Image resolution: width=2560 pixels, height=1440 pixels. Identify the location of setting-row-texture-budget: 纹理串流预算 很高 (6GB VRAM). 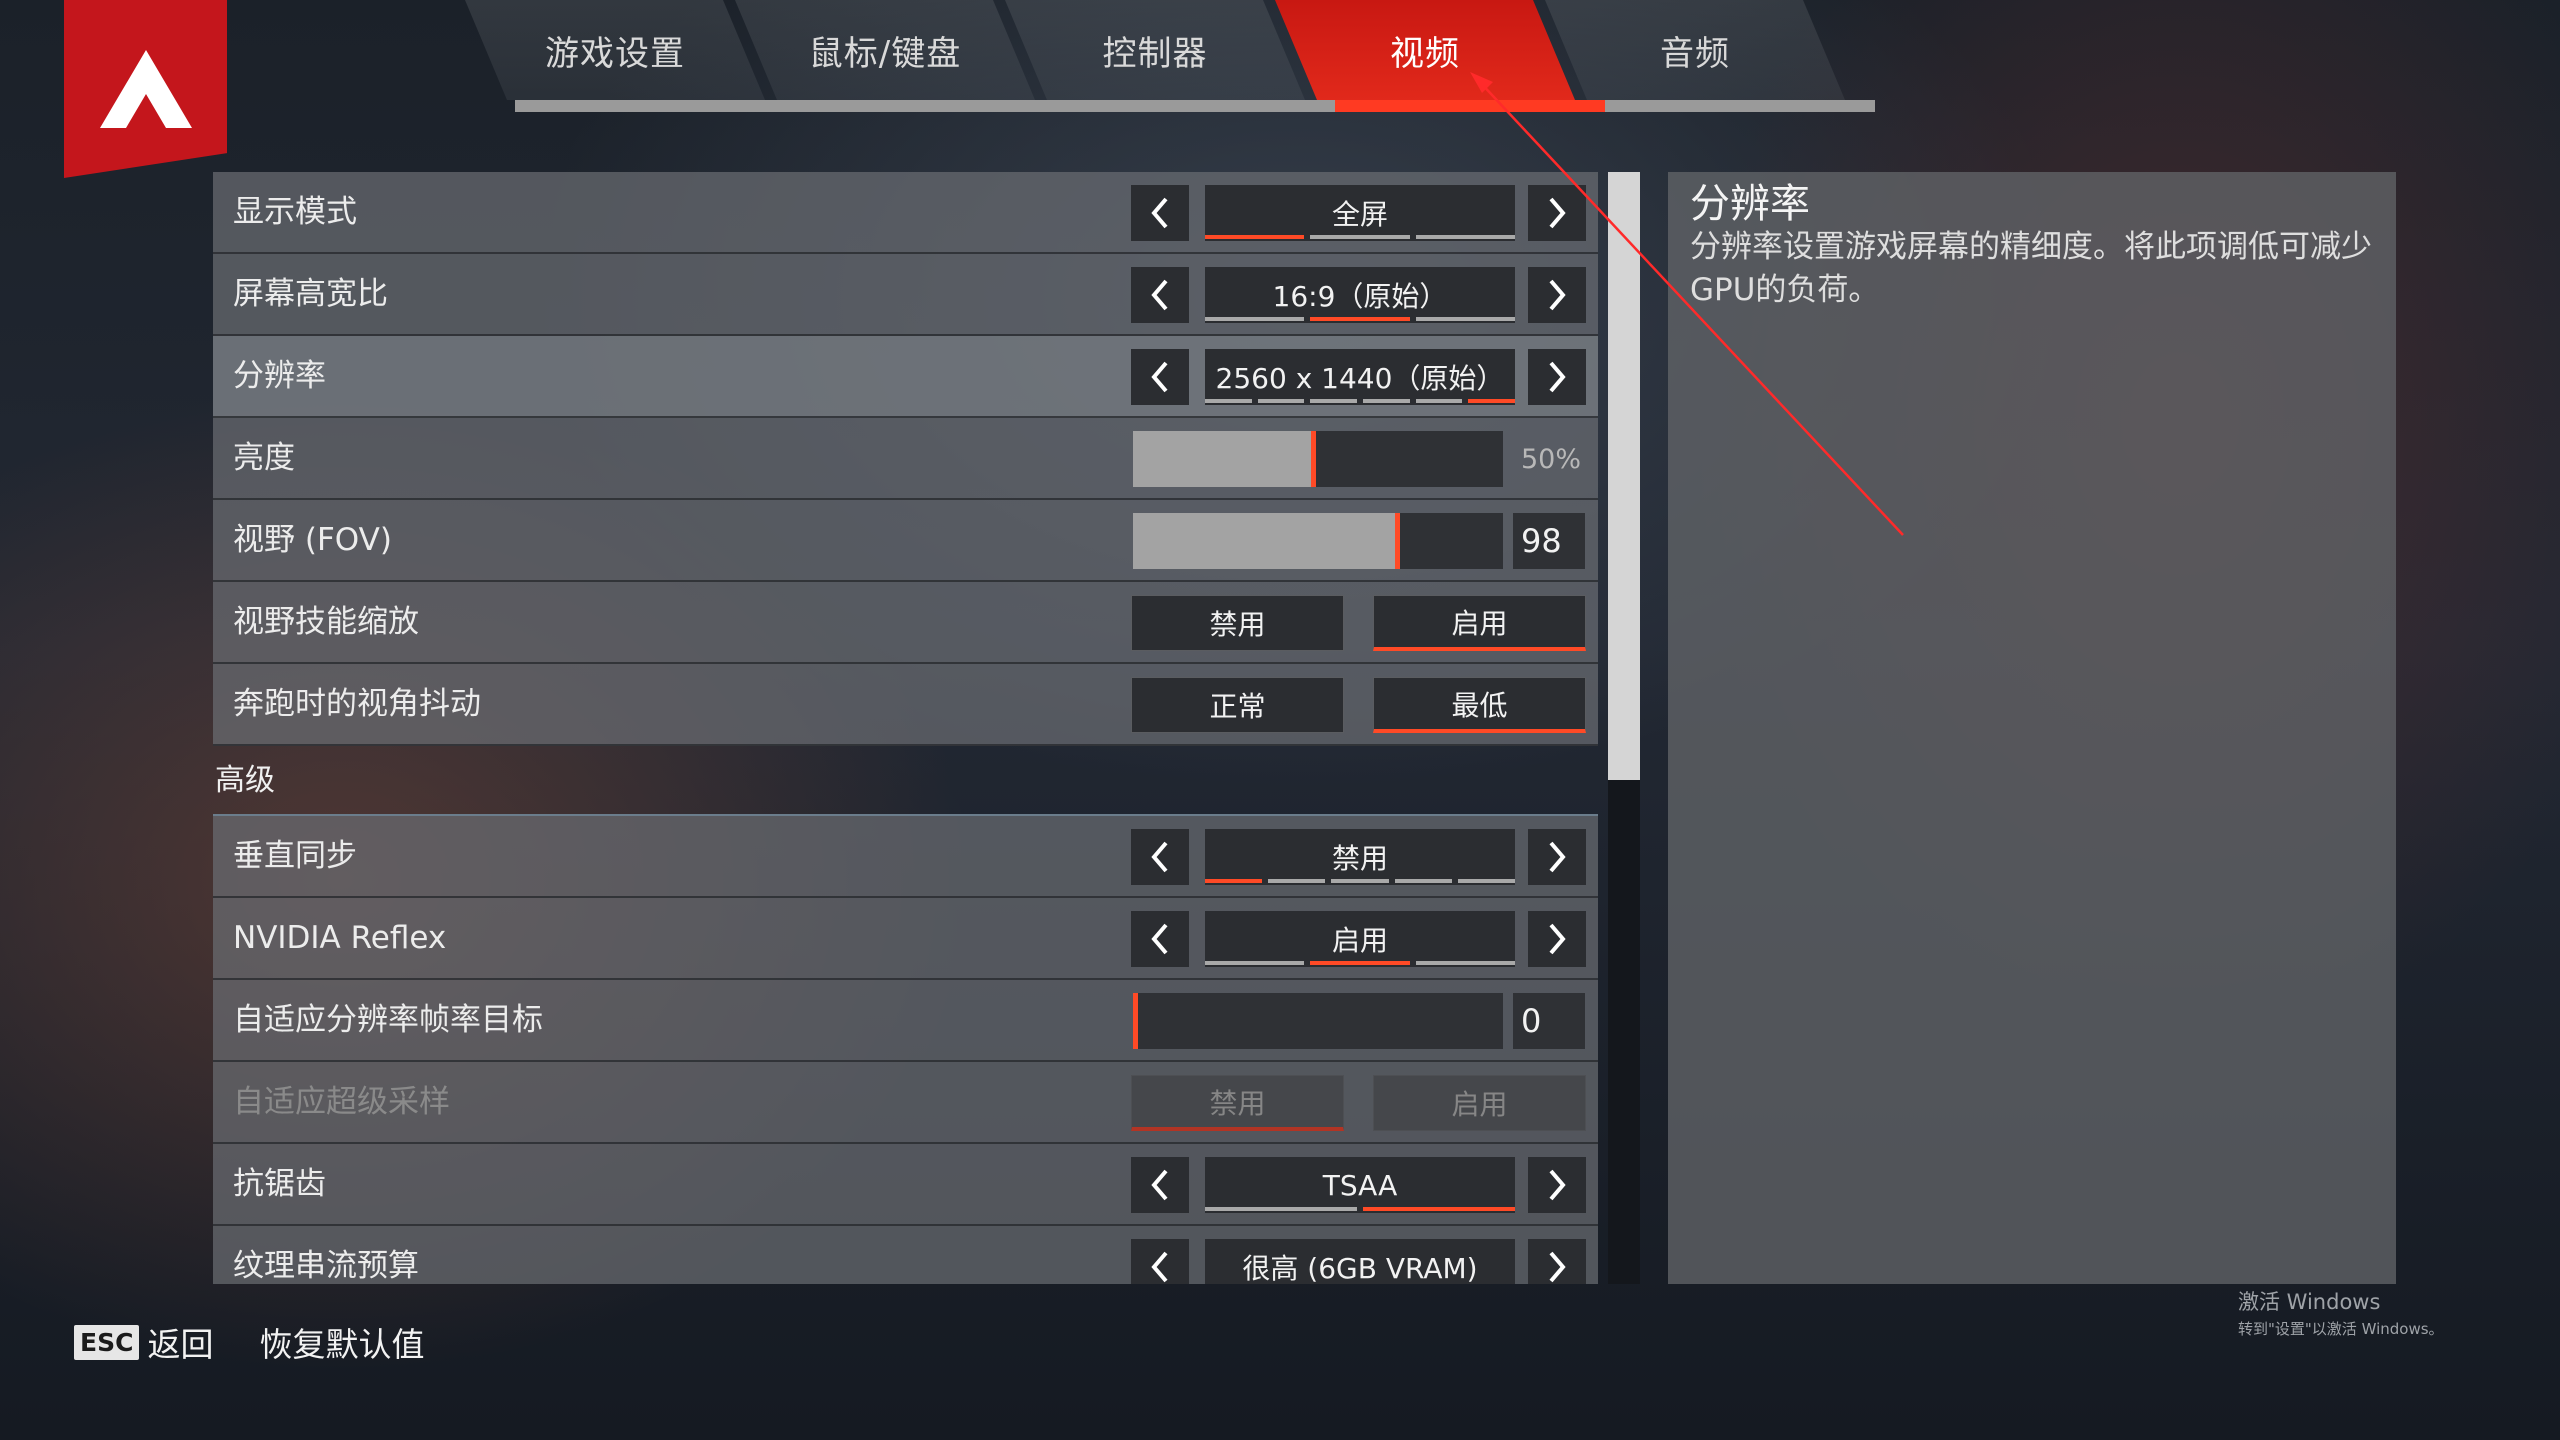
(905, 1255).